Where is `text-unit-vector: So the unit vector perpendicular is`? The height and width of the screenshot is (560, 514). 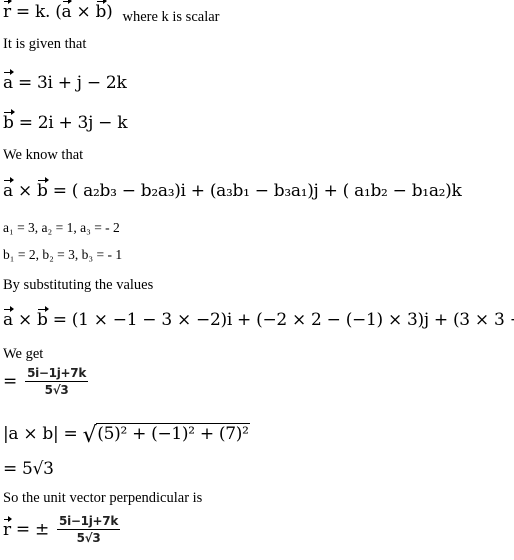
text-unit-vector: So the unit vector perpendicular is is located at coordinates (103, 498).